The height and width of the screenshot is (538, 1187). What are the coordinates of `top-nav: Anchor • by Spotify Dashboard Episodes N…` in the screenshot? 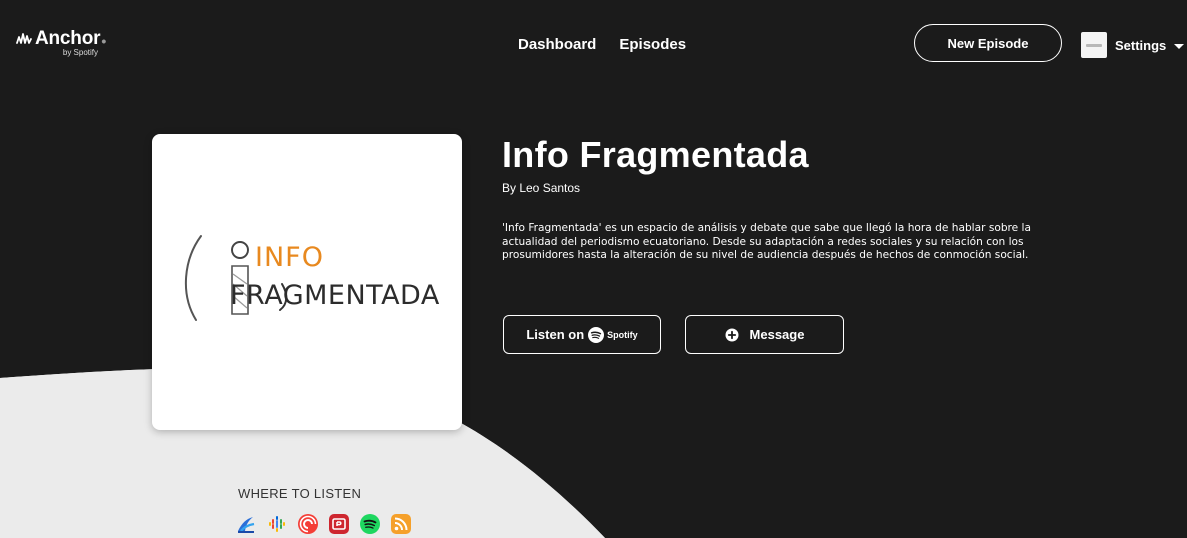 It's located at (593, 47).